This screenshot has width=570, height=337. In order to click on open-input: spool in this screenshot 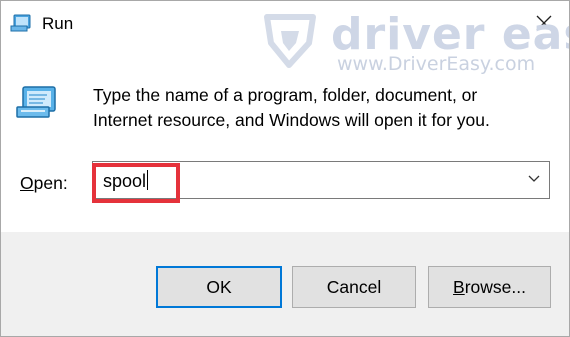, I will do `click(126, 181)`.